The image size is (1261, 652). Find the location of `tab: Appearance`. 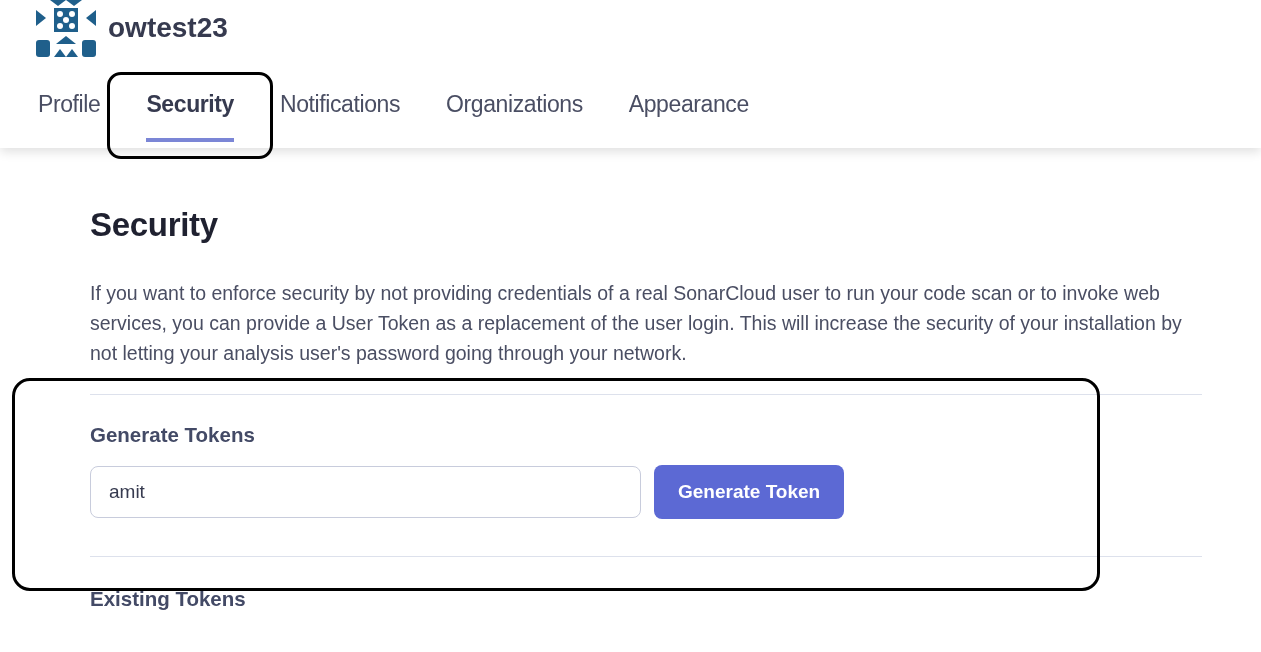

tab: Appearance is located at coordinates (688, 107).